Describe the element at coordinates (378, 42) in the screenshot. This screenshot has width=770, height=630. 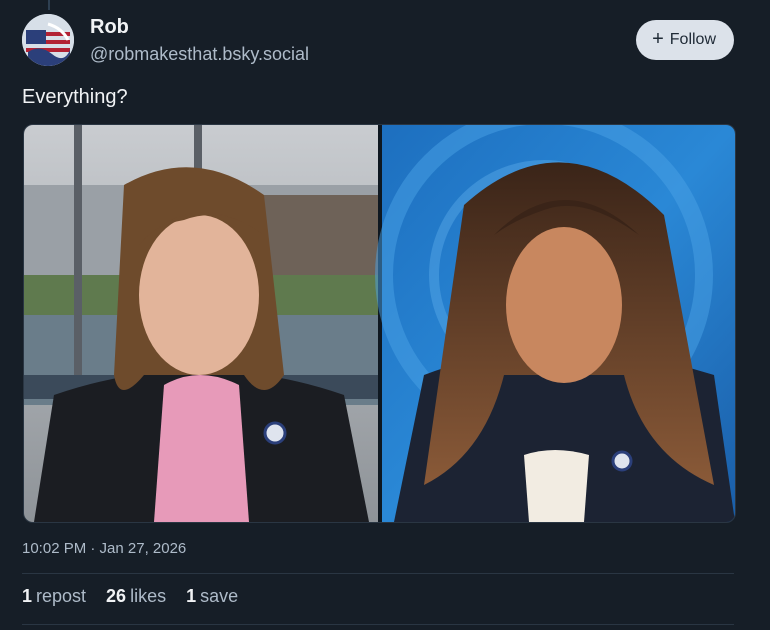
I see `post-header: Rob @robmakesthat.bsky.social + Follow` at that location.